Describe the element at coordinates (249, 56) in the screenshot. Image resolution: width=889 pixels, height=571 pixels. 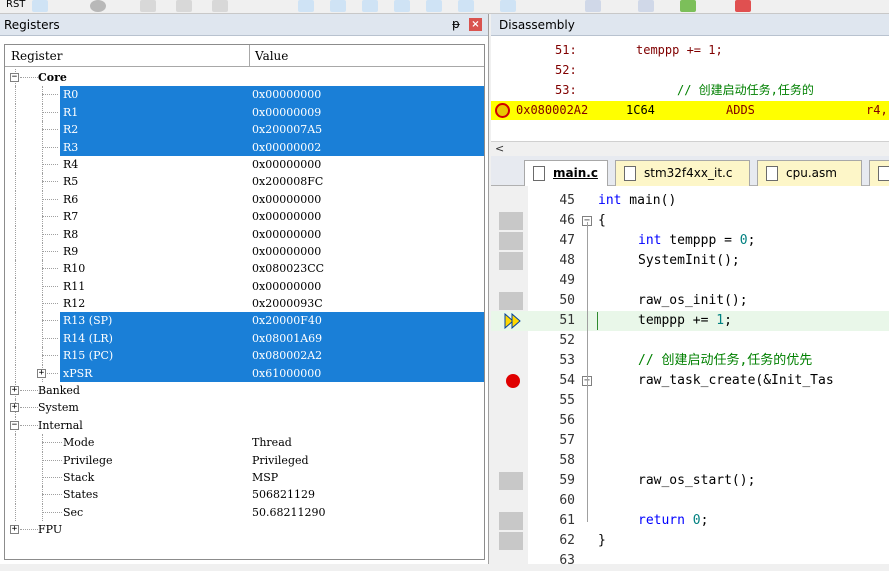
I see `column-separator` at that location.